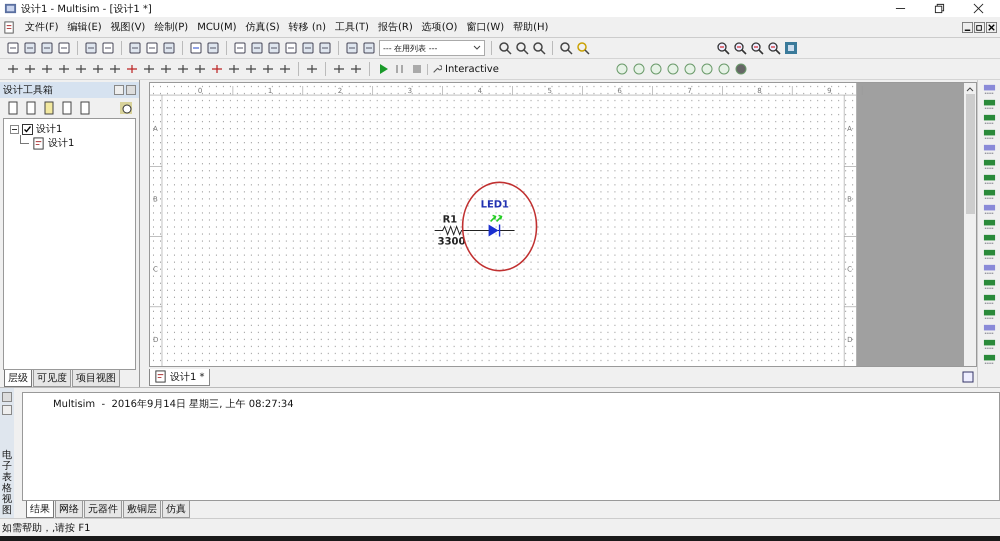 Image resolution: width=1000 pixels, height=541 pixels. I want to click on document-icon, so click(9, 27).